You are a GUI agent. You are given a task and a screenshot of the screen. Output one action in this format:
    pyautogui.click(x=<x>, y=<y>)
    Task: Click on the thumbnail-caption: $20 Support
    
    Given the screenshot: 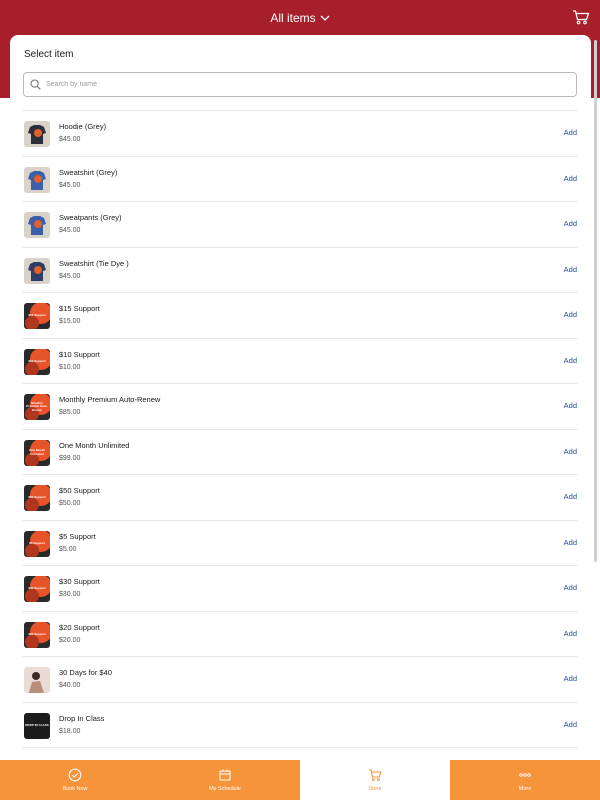 What is the action you would take?
    pyautogui.click(x=37, y=633)
    